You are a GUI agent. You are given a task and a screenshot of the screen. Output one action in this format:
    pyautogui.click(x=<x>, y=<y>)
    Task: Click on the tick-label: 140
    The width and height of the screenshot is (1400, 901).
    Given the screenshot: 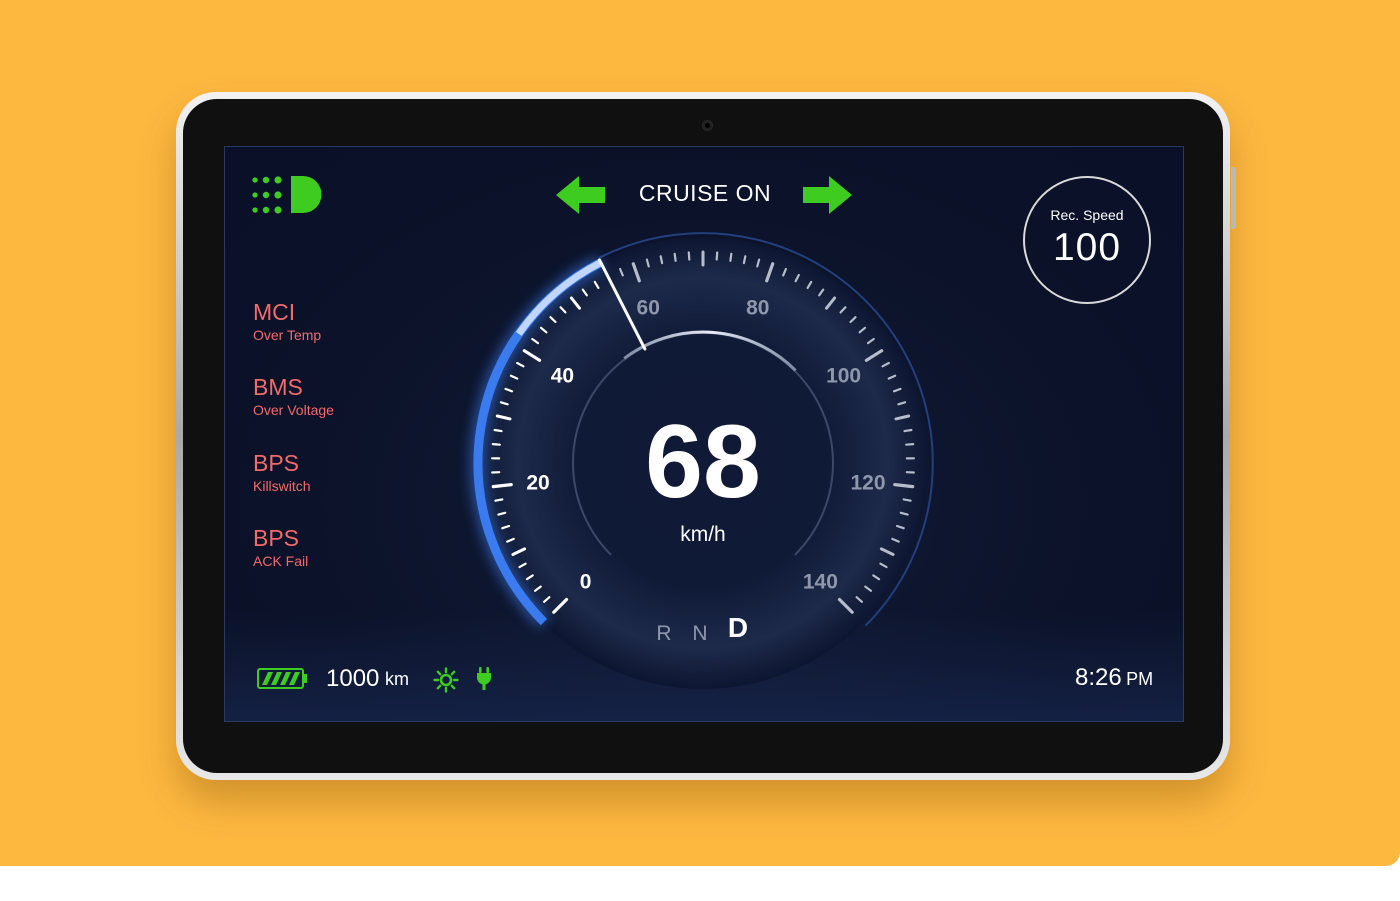 What is the action you would take?
    pyautogui.click(x=820, y=581)
    